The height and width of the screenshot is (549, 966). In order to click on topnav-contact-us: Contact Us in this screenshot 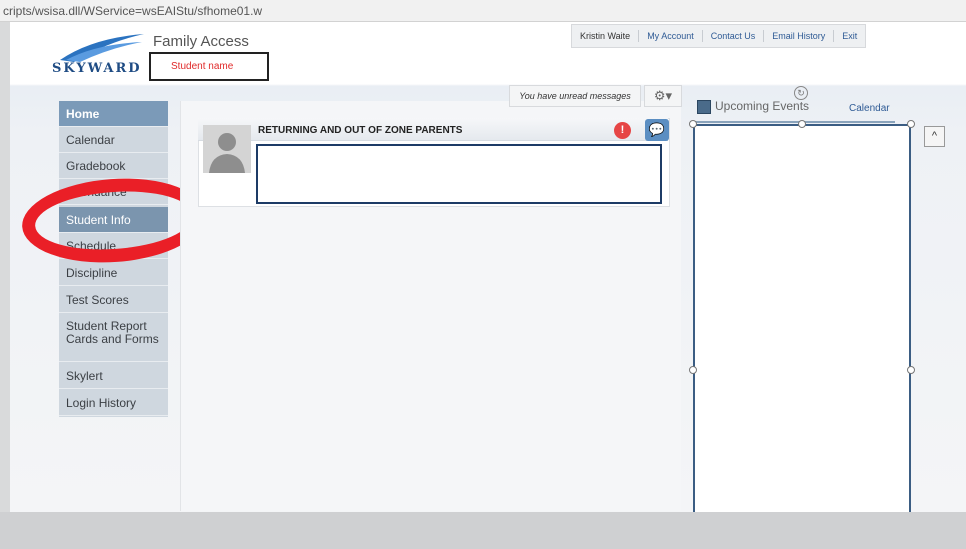, I will do `click(734, 36)`.